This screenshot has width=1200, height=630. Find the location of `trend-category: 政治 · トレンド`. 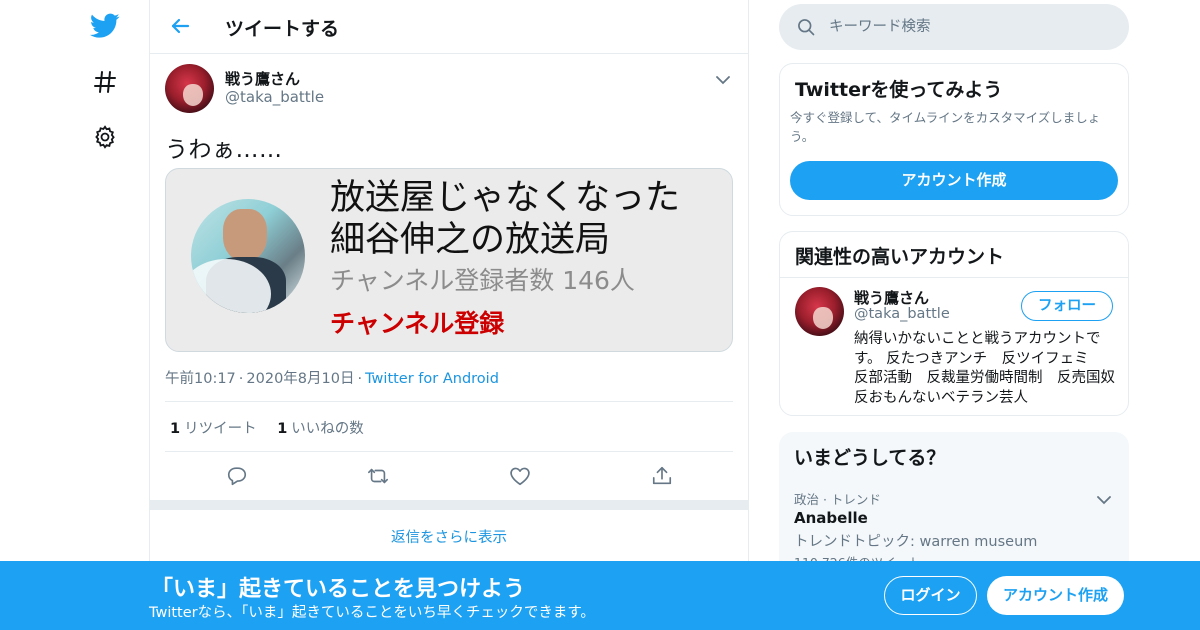

trend-category: 政治 · トレンド is located at coordinates (837, 499).